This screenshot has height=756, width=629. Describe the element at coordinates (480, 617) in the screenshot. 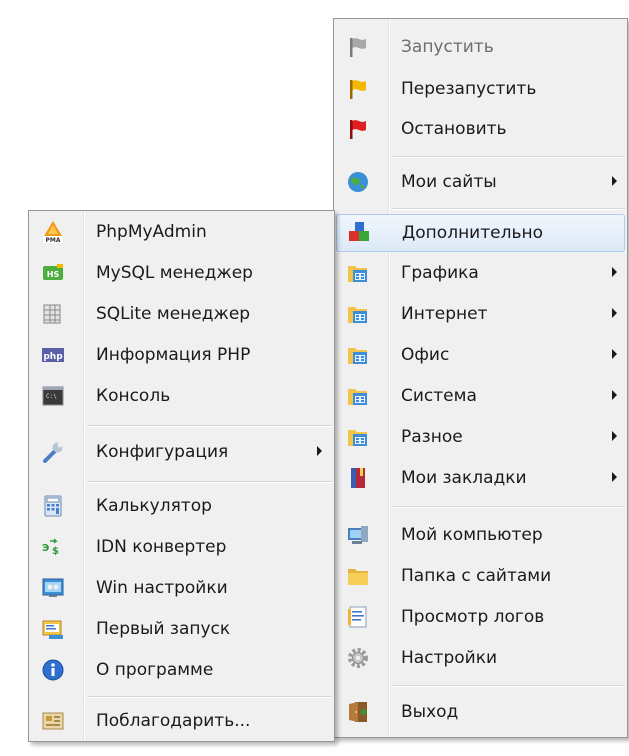

I see `menu-item-view-logs: Просмотр логов` at that location.